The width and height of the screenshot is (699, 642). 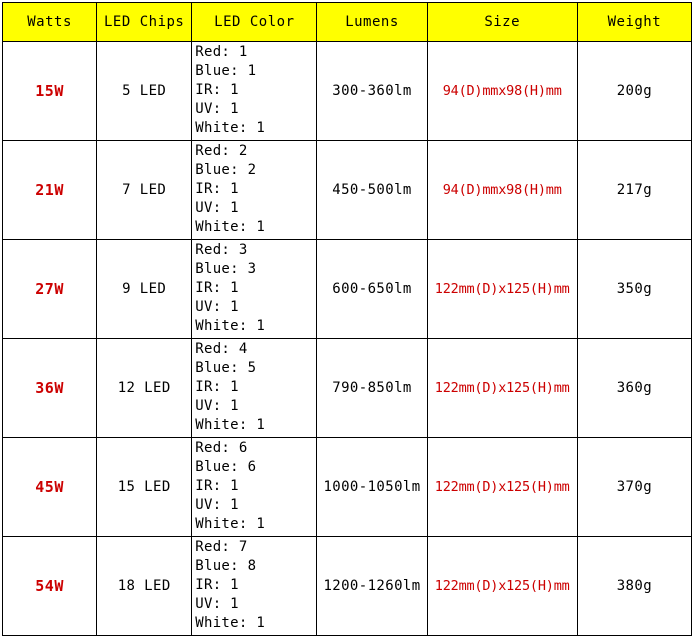 I want to click on cell-watts: 36W, so click(x=49, y=388).